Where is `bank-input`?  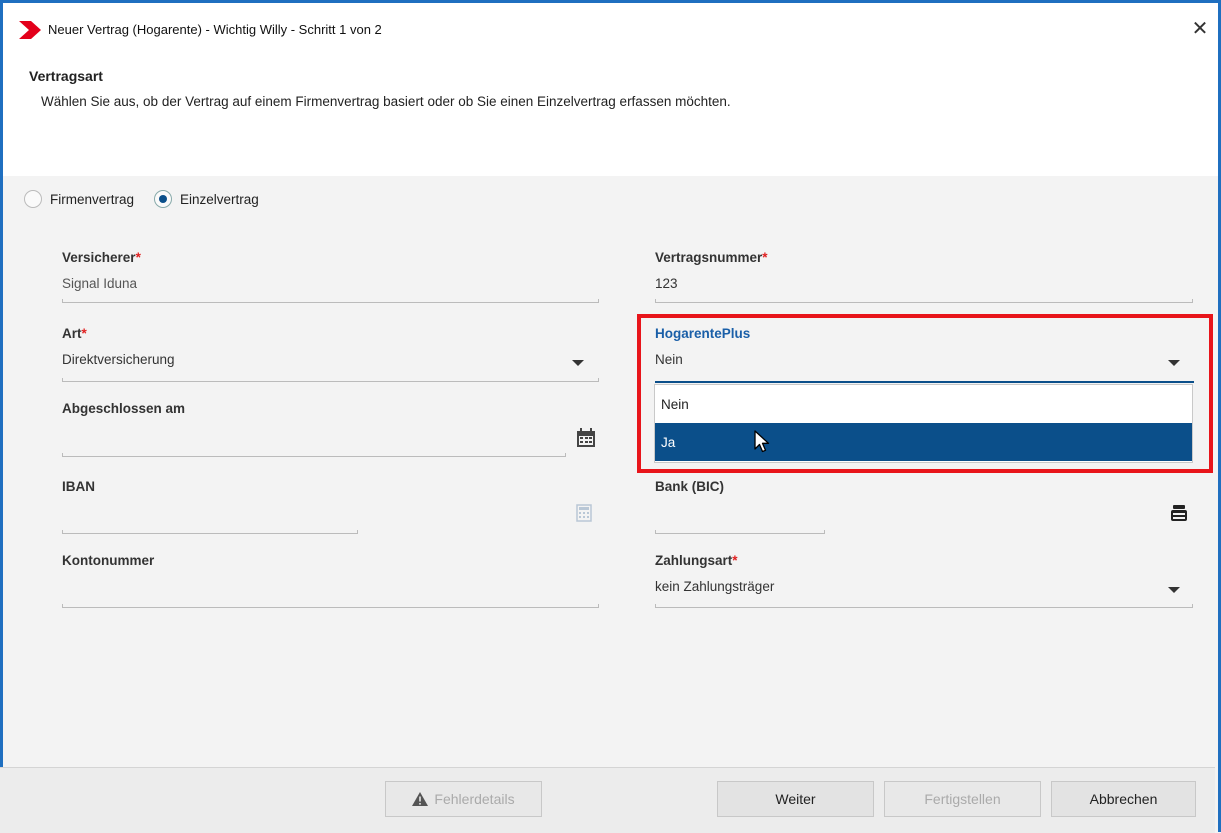
bank-input is located at coordinates (740, 532).